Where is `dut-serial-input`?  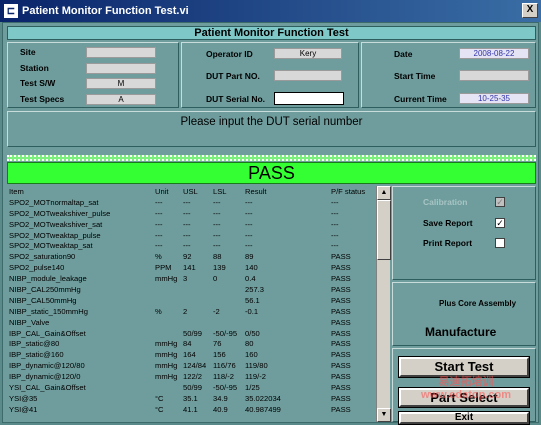
dut-serial-input is located at coordinates (309, 98).